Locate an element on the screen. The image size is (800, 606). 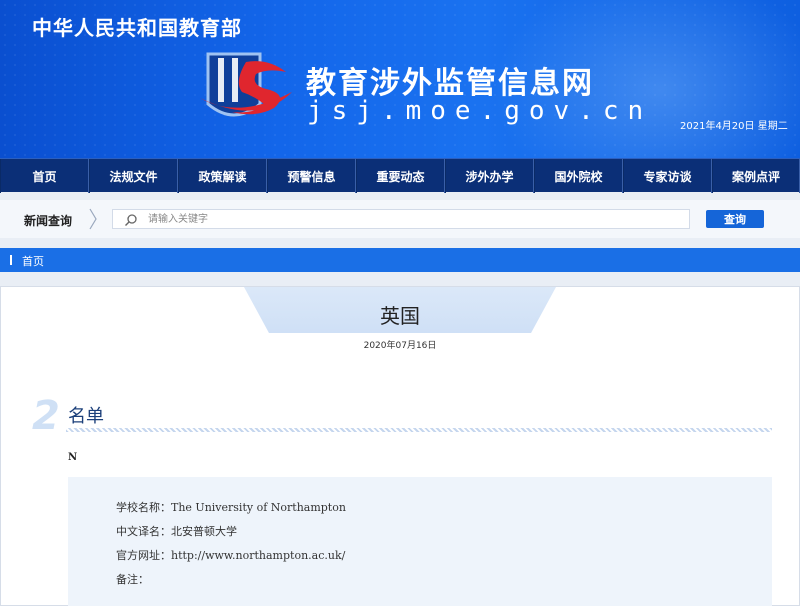
chevron-right-icon is located at coordinates (93, 219).